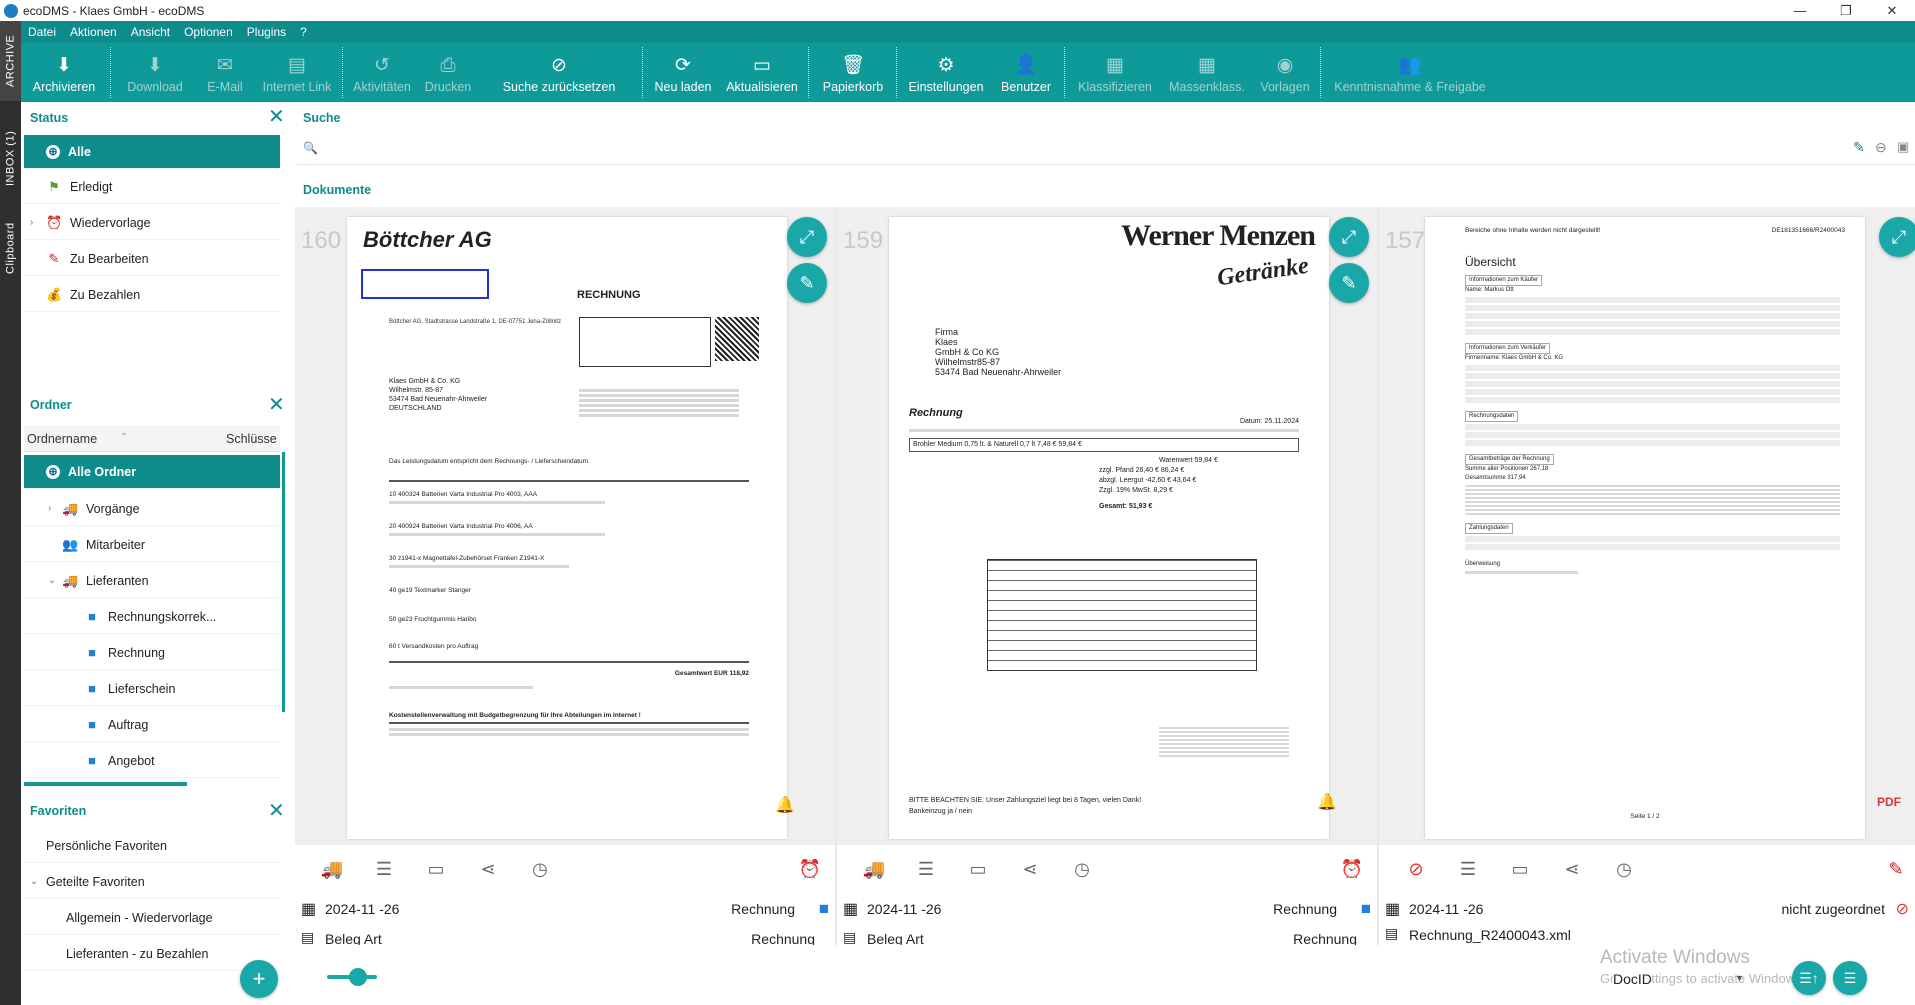 The image size is (1915, 1005). Describe the element at coordinates (1739, 978) in the screenshot. I see `sort-dropdown-icon: ▼` at that location.